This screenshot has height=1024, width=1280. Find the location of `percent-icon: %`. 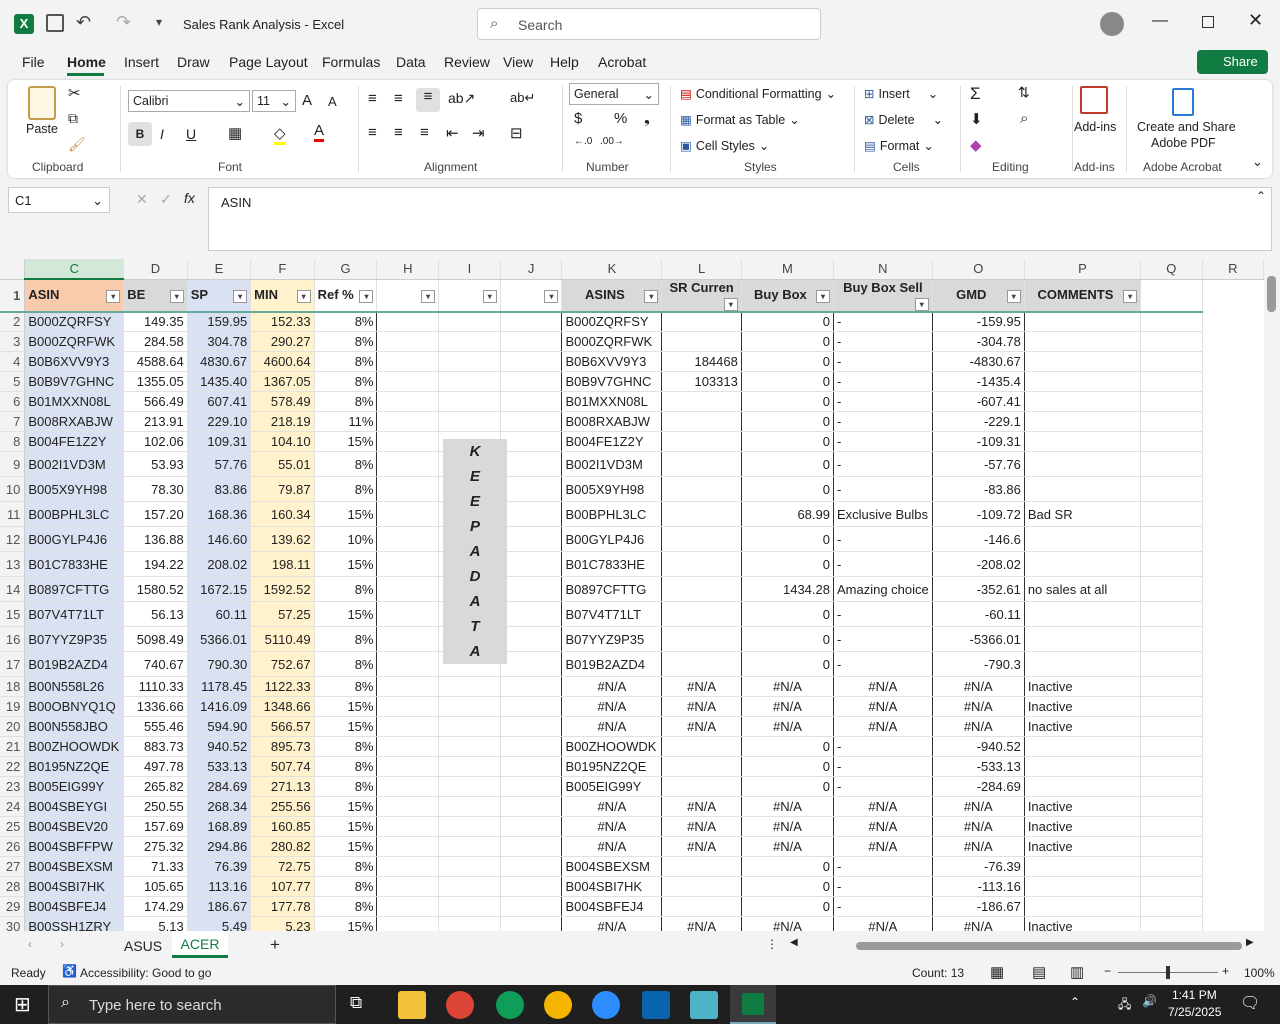

percent-icon: % is located at coordinates (620, 118).